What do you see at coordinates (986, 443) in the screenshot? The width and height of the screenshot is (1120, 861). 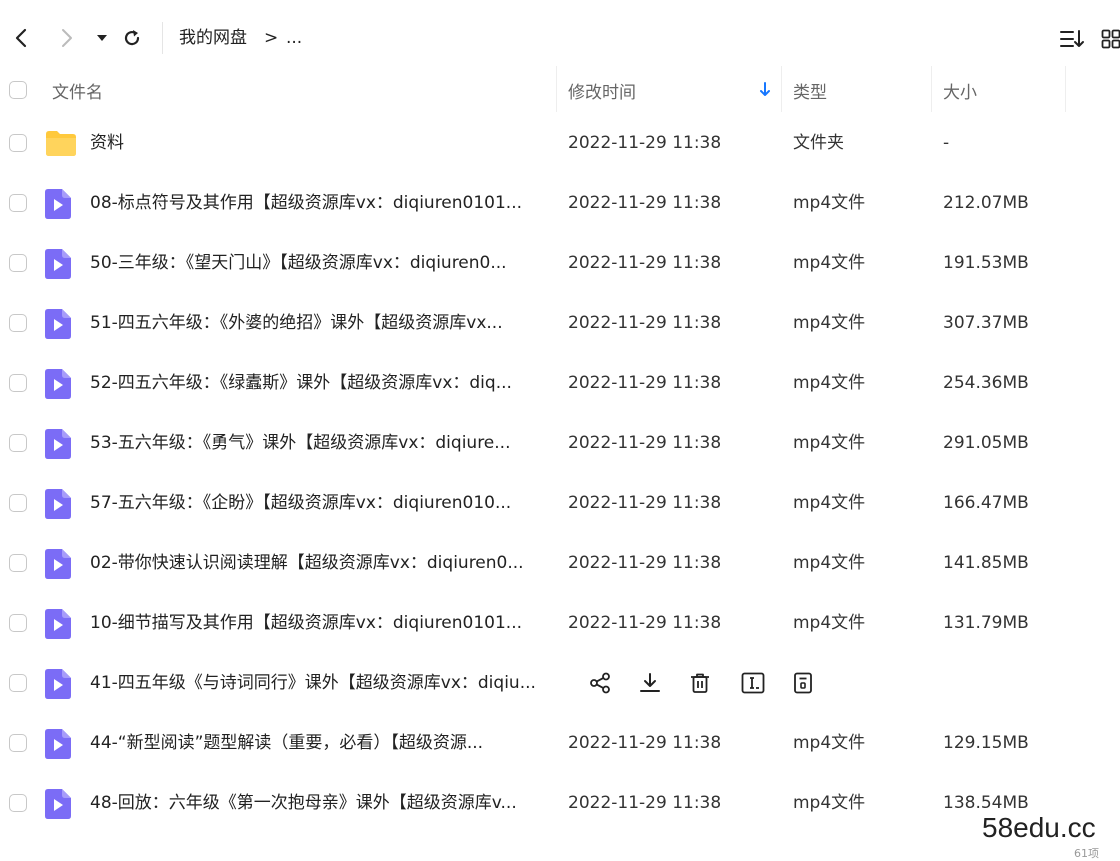 I see `file-size: 291.05MB` at bounding box center [986, 443].